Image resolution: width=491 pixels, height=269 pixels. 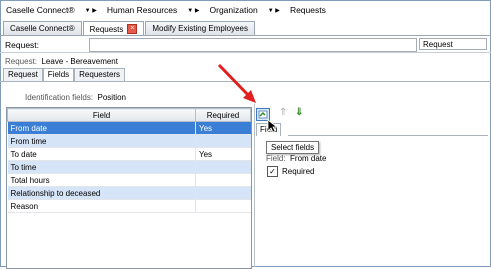 I want to click on request-value: Leave - Bereavement, so click(x=79, y=61).